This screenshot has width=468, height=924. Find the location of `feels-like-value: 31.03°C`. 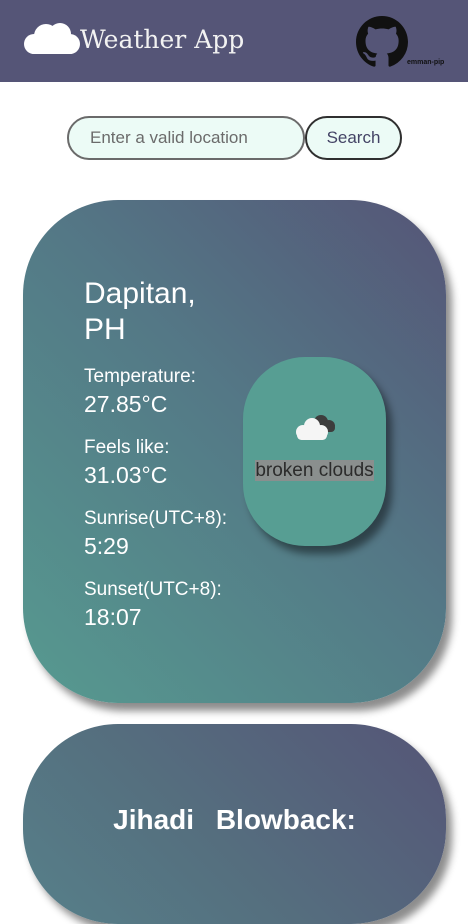

feels-like-value: 31.03°C is located at coordinates (126, 475).